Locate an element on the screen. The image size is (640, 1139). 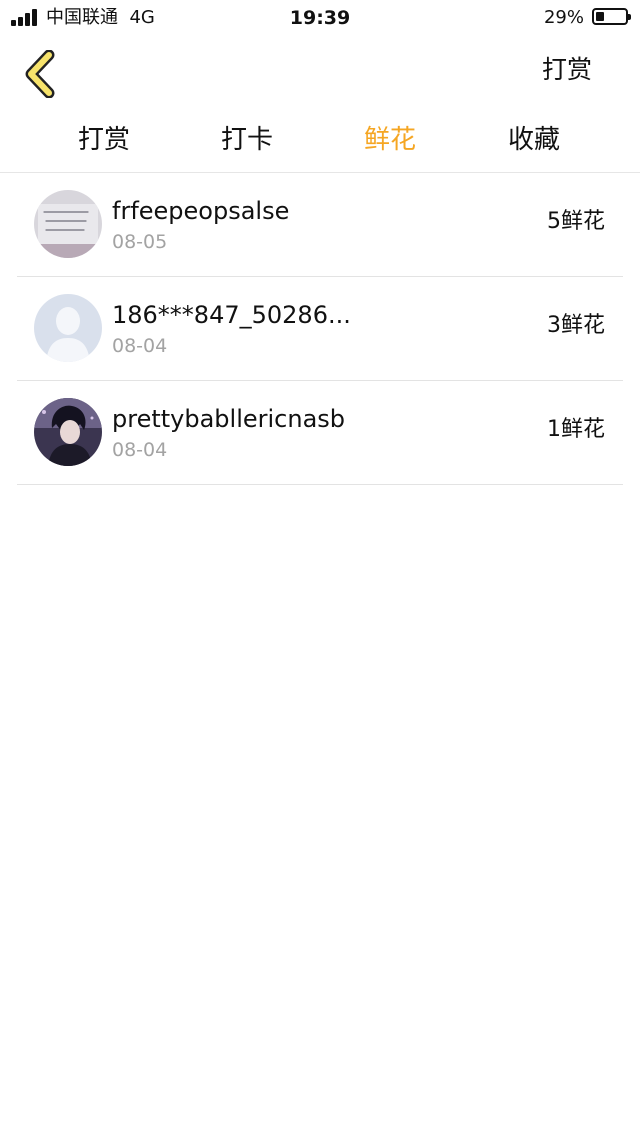
tab-checkin: 打卡 is located at coordinates (247, 140).